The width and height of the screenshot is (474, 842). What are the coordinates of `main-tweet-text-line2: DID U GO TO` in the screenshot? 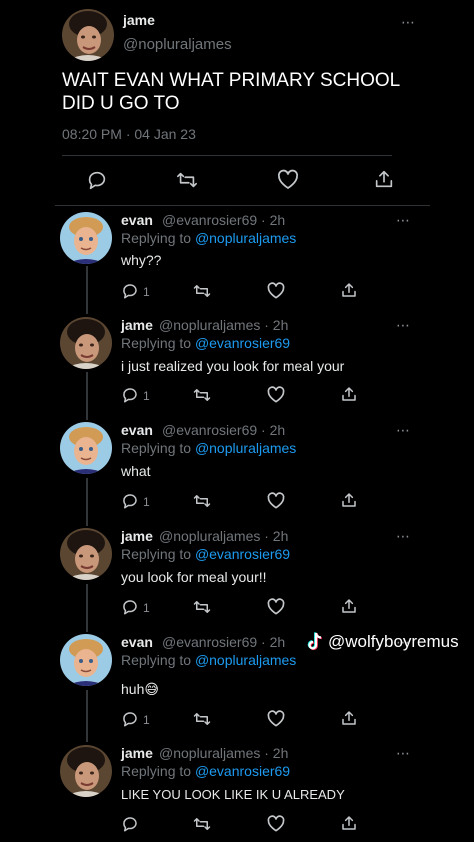 It's located at (121, 103).